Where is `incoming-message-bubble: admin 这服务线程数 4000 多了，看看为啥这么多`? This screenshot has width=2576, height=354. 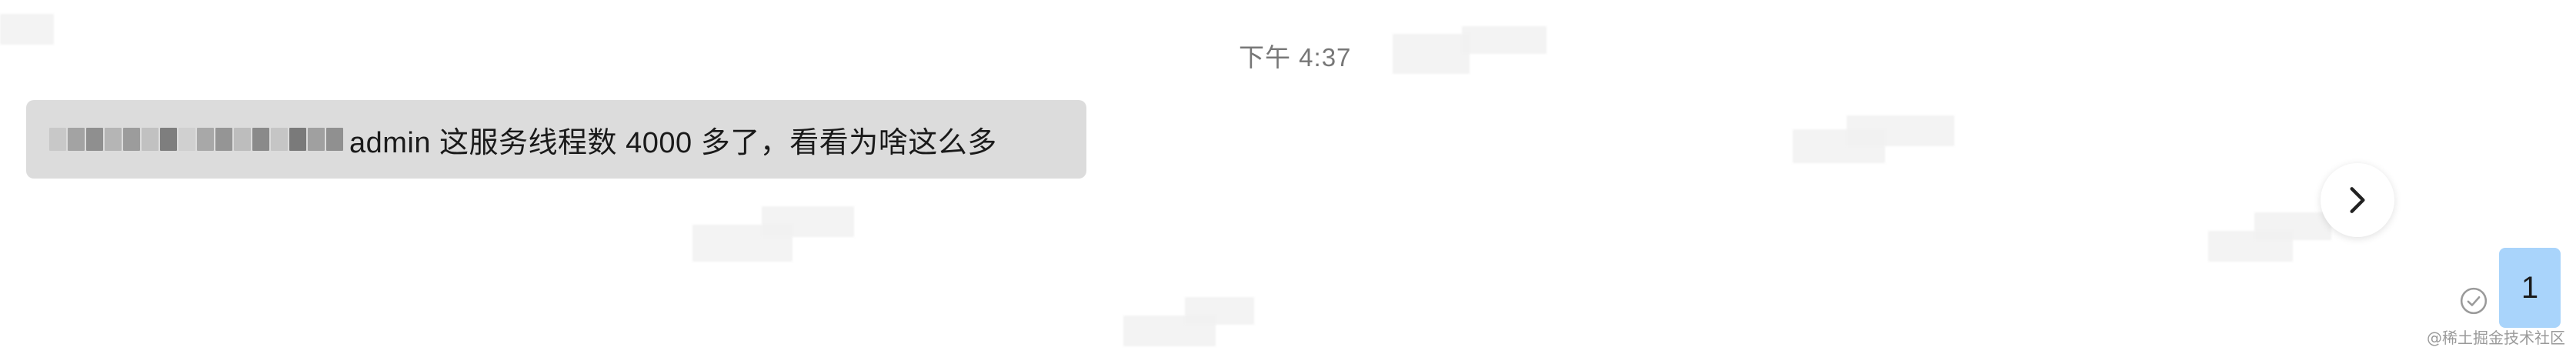 incoming-message-bubble: admin 这服务线程数 4000 多了，看看为啥这么多 is located at coordinates (556, 139).